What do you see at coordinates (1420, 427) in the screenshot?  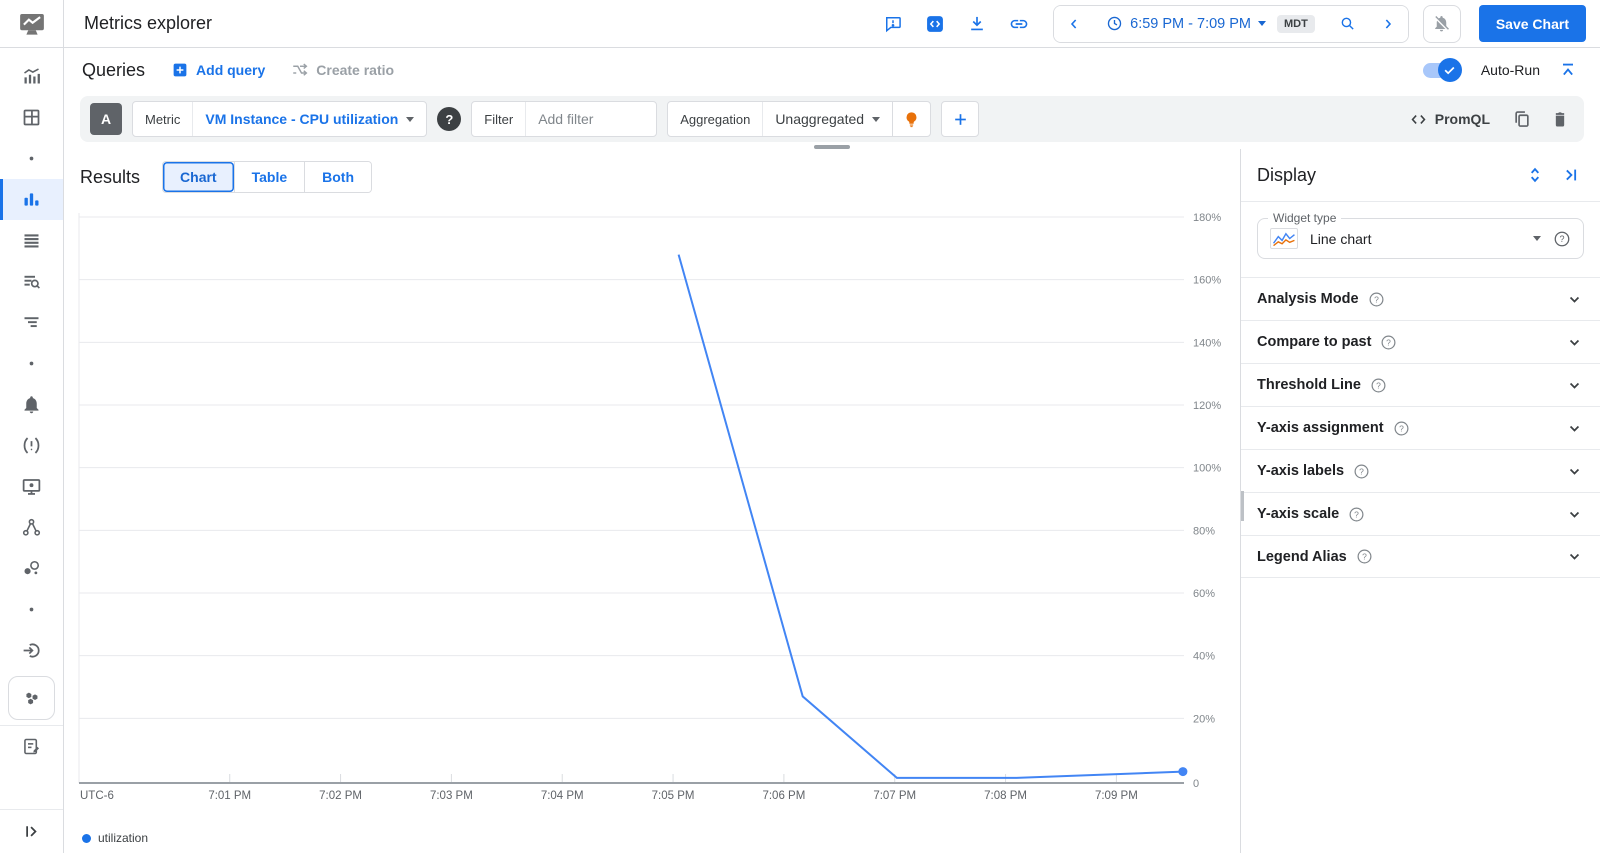 I see `display-section-y-axis-assignment: Y-axis assignment?` at bounding box center [1420, 427].